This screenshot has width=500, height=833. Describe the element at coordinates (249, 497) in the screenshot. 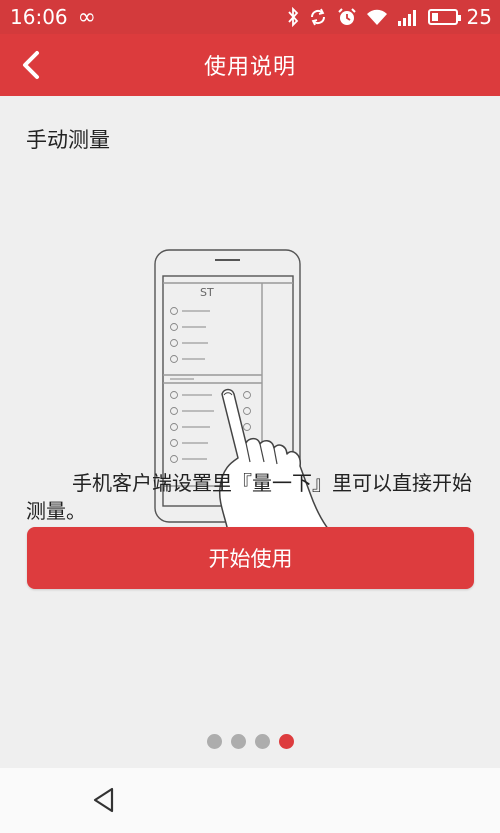

I see `instruction-text: 手机客户端设置里『量一下』里可以直接开始测量。` at that location.